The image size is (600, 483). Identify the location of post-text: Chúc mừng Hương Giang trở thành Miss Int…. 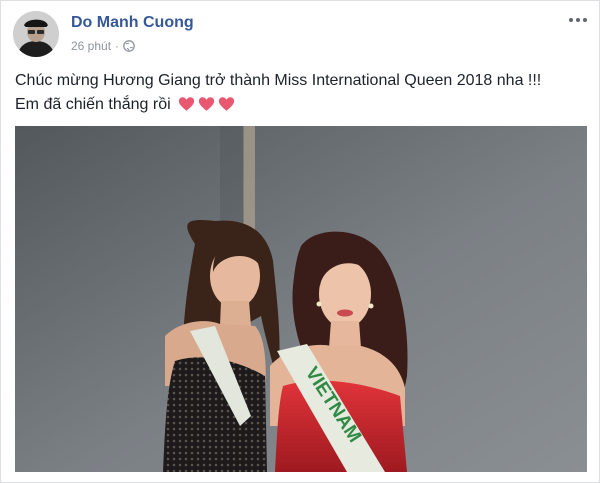
(301, 93).